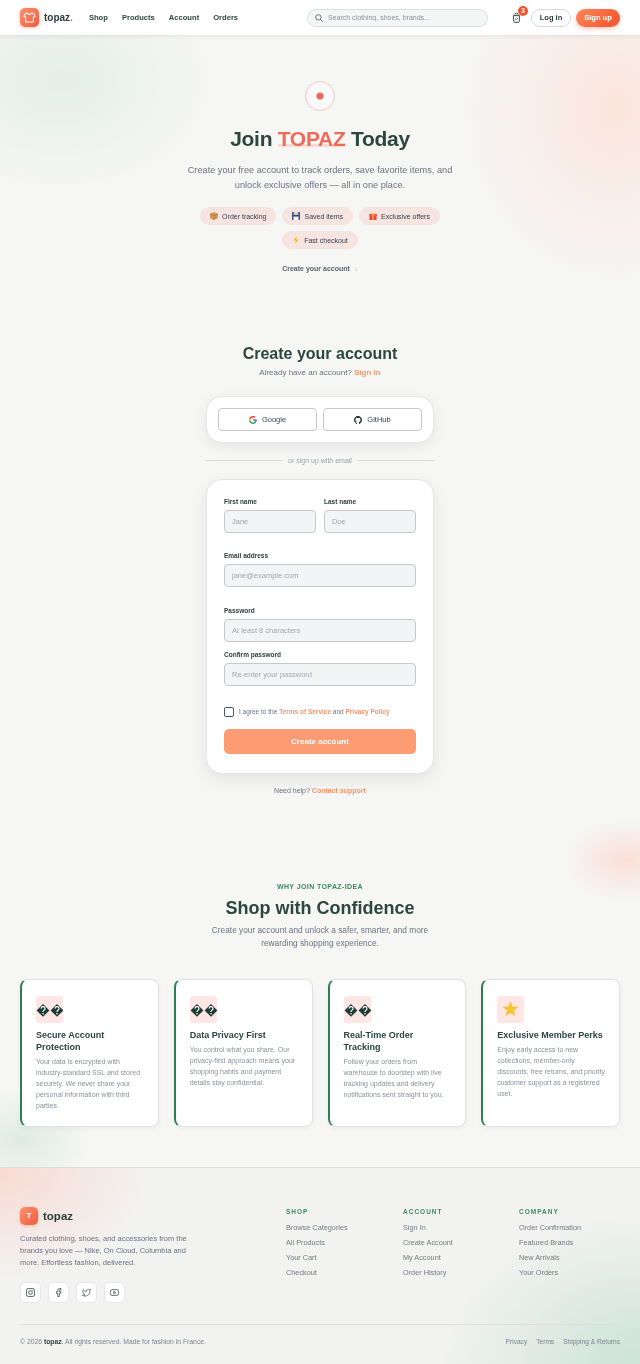  What do you see at coordinates (320, 96) in the screenshot?
I see `ring-dot-icon` at bounding box center [320, 96].